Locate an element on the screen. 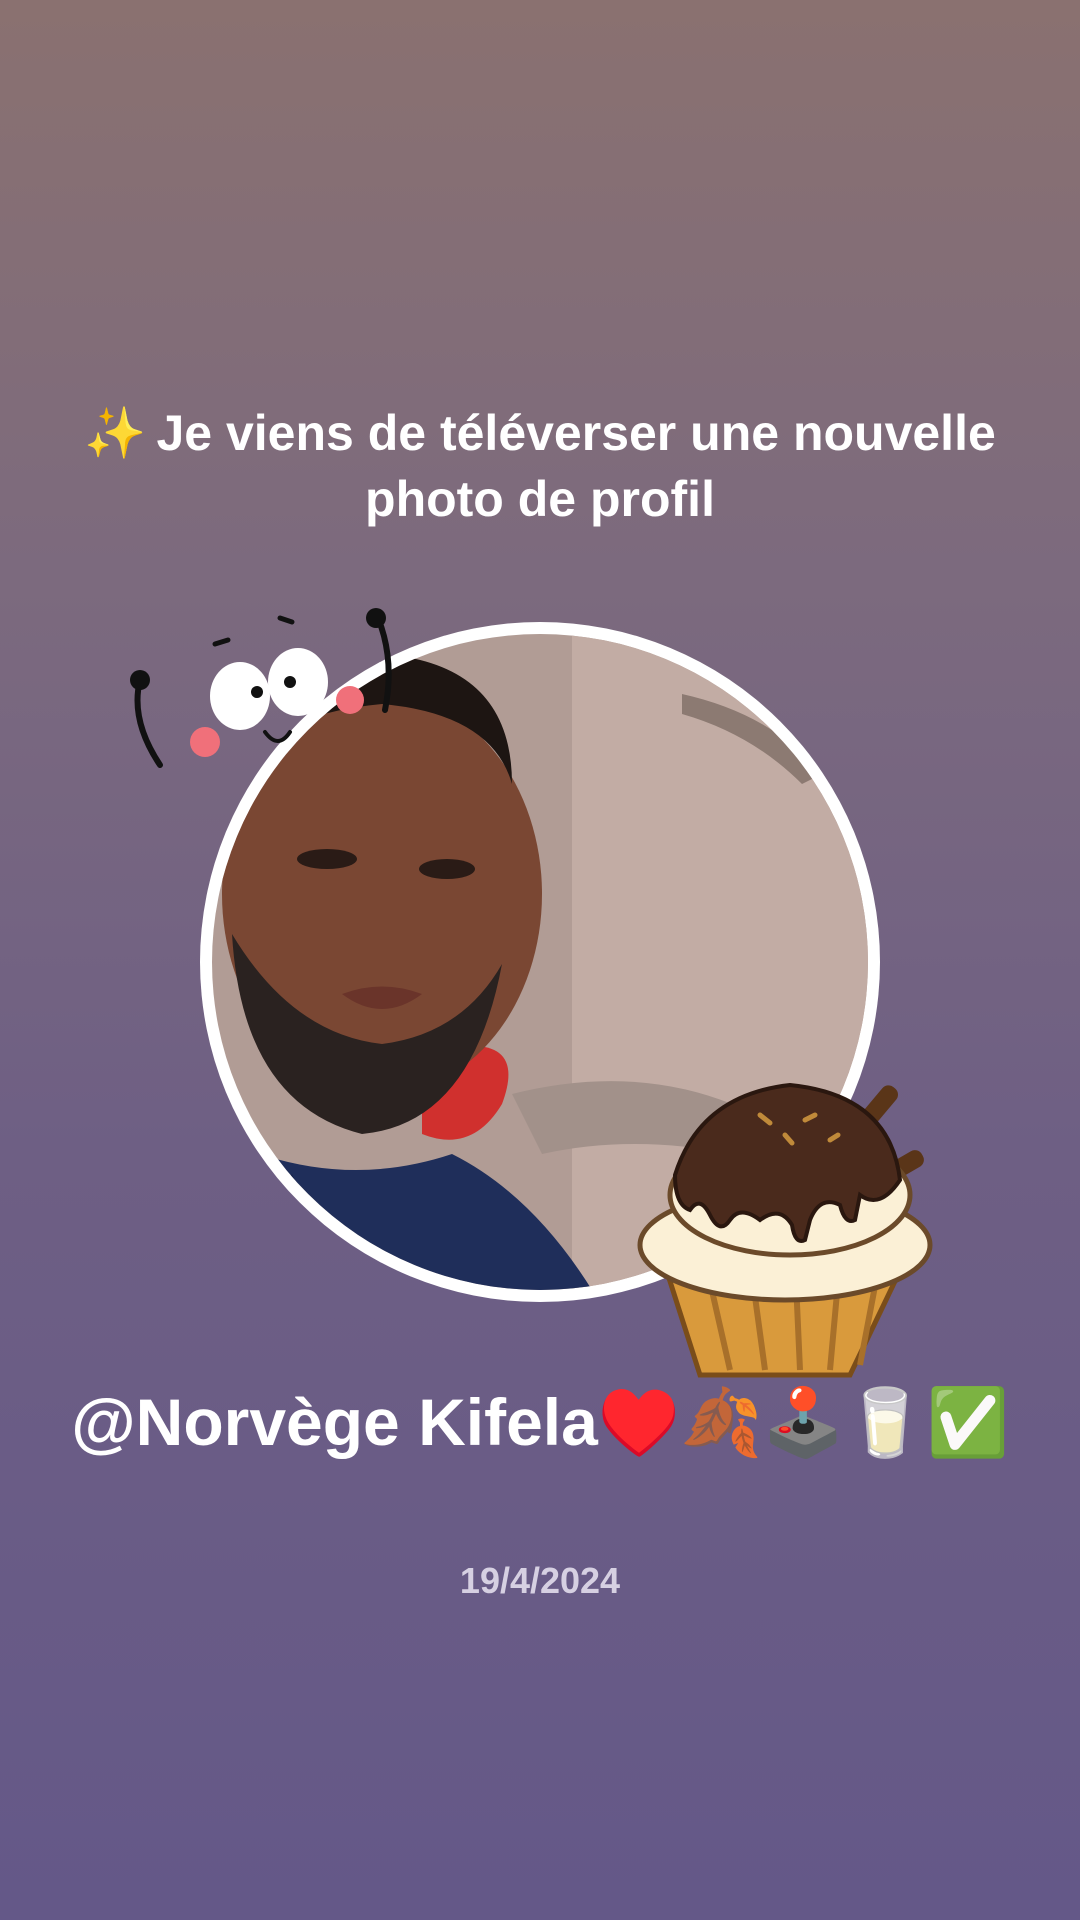  sparkles-icon: ✨ is located at coordinates (115, 433).